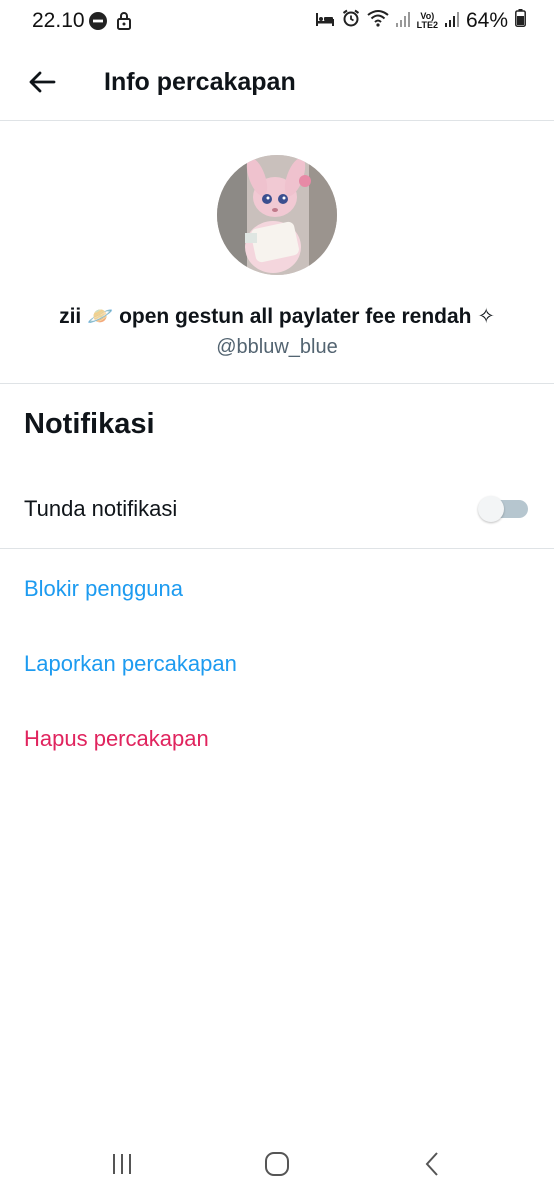 This screenshot has height=1200, width=554. I want to click on delete-conversation-button: Hapus percakapan, so click(116, 739).